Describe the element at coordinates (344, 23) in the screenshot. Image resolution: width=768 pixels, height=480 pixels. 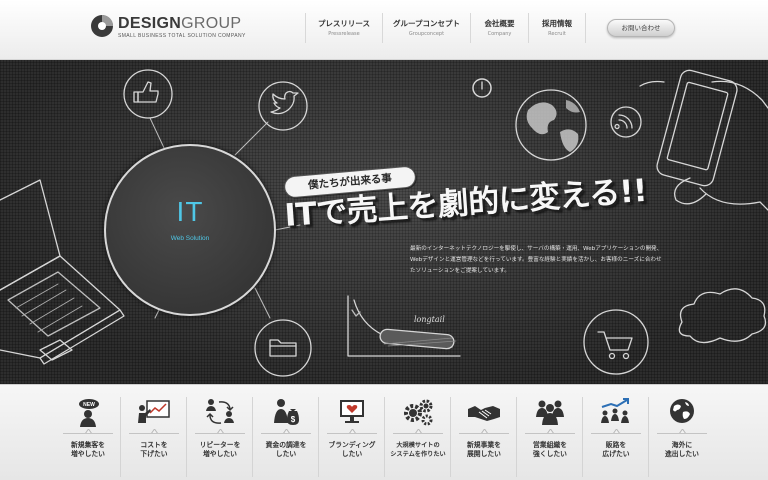
I see `nav-label: プレスリリース` at that location.